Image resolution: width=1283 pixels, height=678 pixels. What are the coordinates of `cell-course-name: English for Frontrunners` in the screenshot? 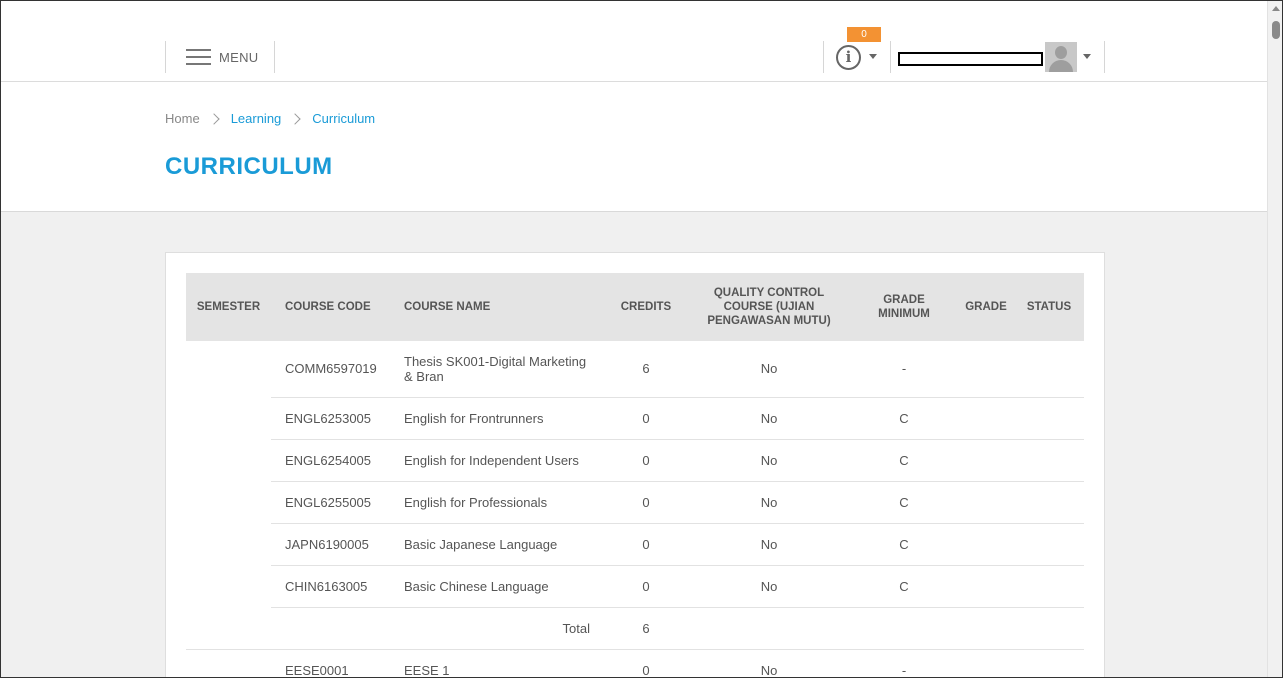 It's located at (497, 418).